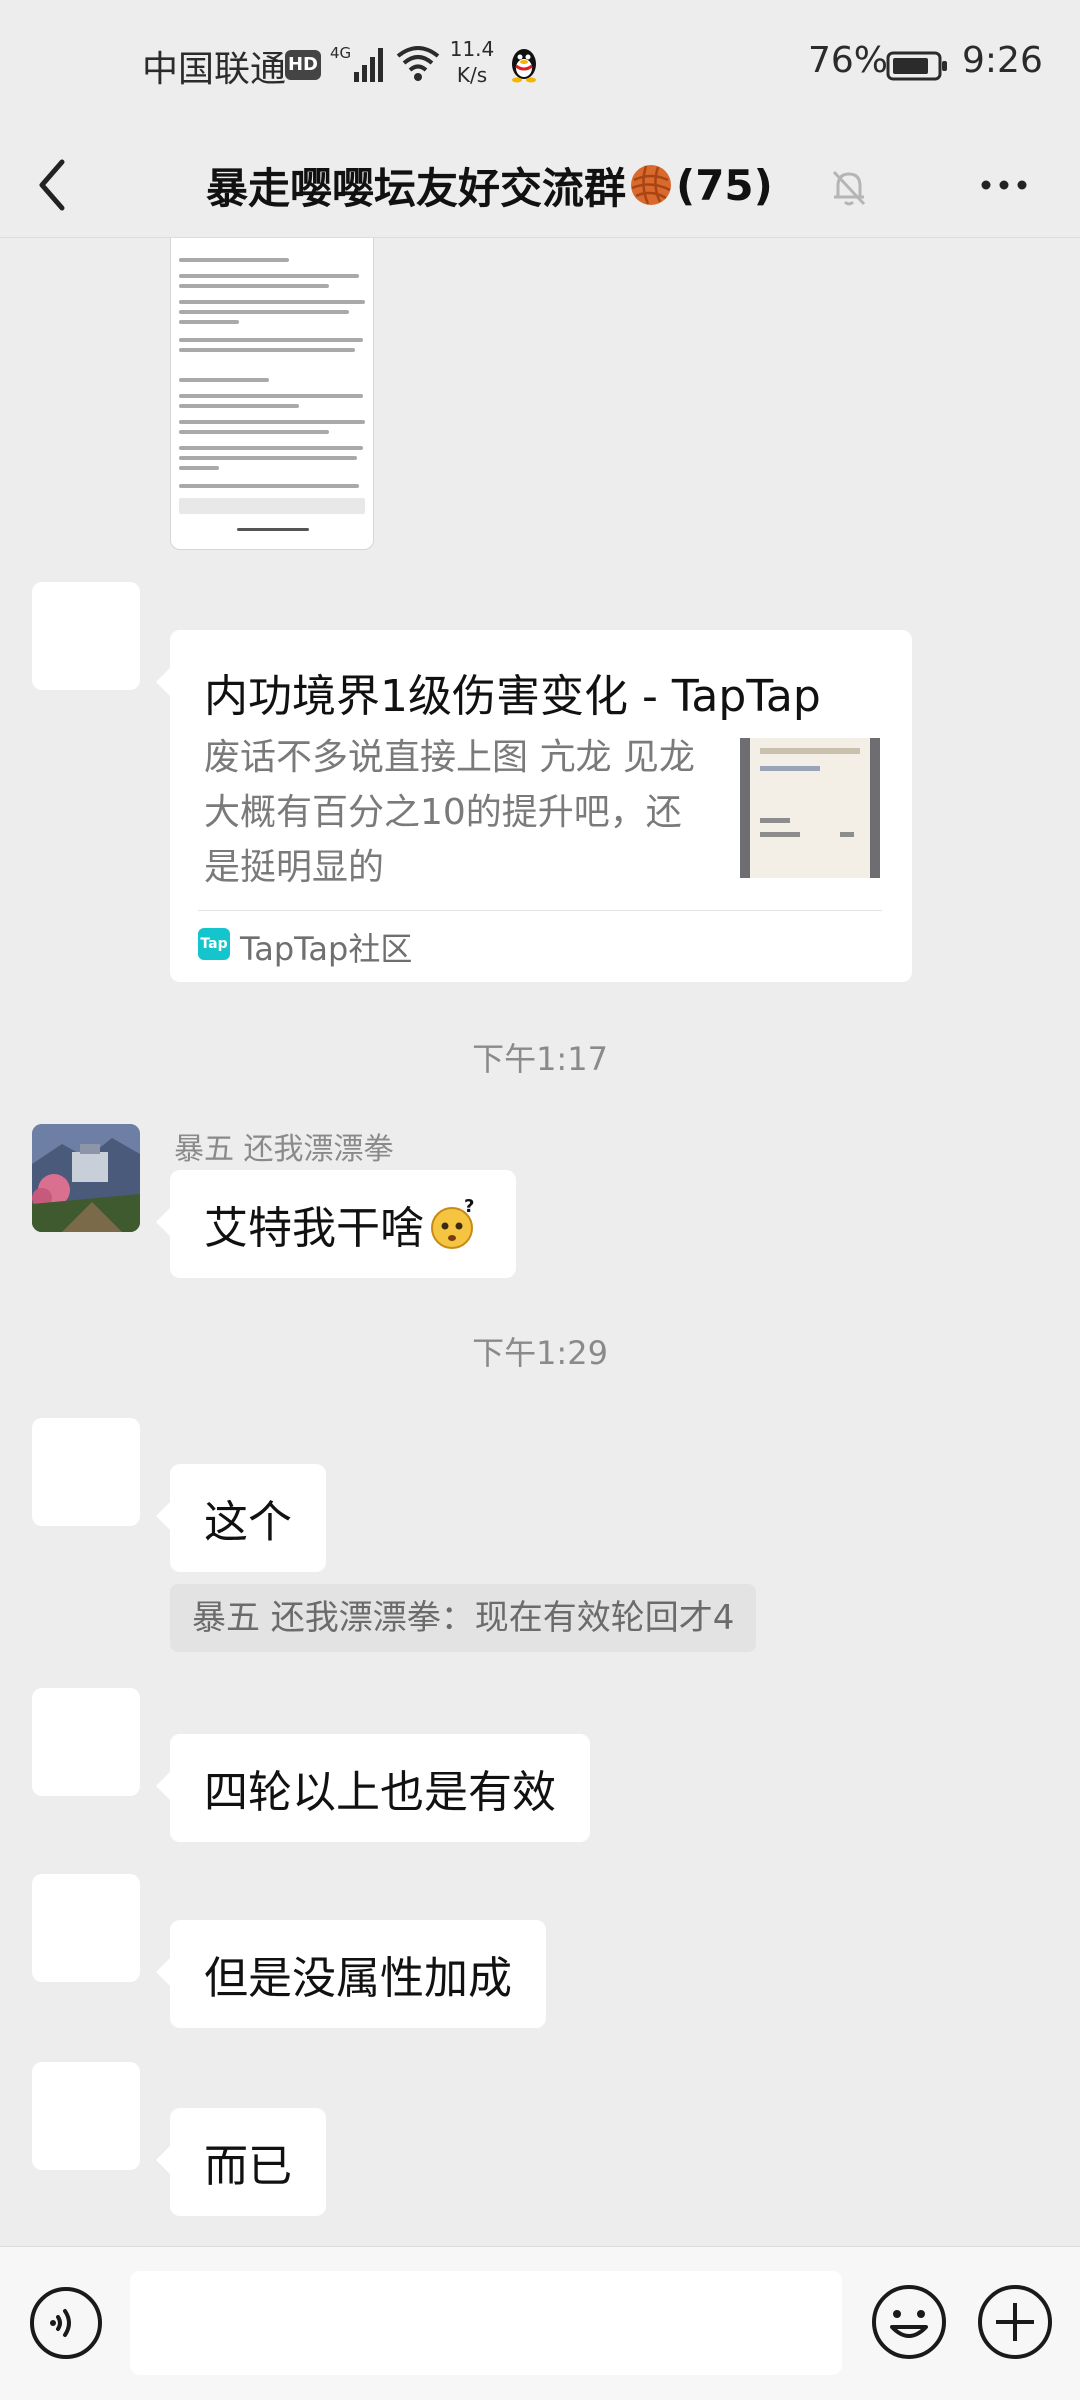  What do you see at coordinates (472, 62) in the screenshot?
I see `network-speed: 11.4 K/s` at bounding box center [472, 62].